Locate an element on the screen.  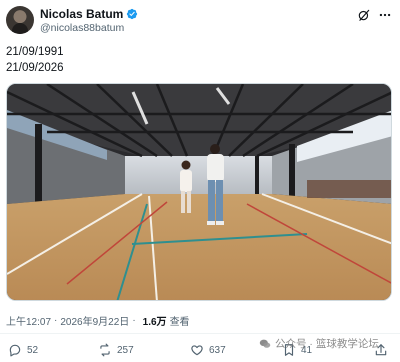
grok-icon is located at coordinates (364, 15).